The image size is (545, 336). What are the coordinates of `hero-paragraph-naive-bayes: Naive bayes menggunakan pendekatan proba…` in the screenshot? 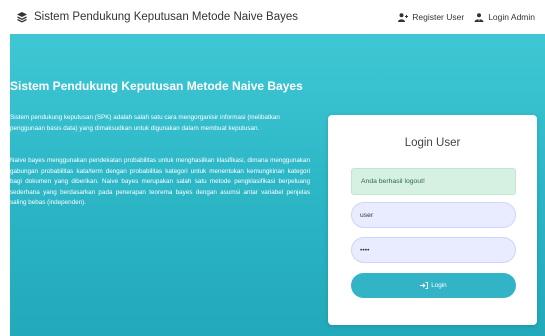 It's located at (160, 181).